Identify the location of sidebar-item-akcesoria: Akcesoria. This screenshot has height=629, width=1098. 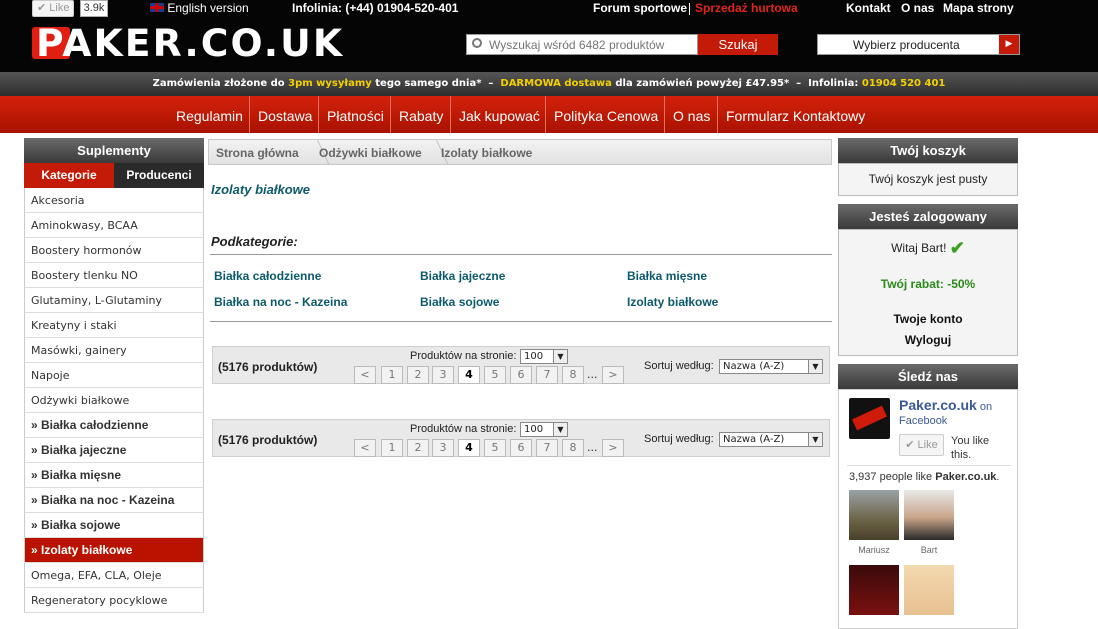
(114, 200).